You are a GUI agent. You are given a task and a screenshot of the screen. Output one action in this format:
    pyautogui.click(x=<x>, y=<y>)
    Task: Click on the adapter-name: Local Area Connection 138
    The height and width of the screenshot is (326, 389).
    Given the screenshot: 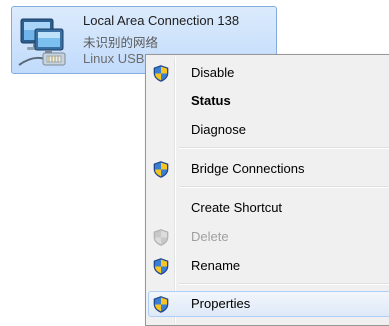 What is the action you would take?
    pyautogui.click(x=161, y=20)
    